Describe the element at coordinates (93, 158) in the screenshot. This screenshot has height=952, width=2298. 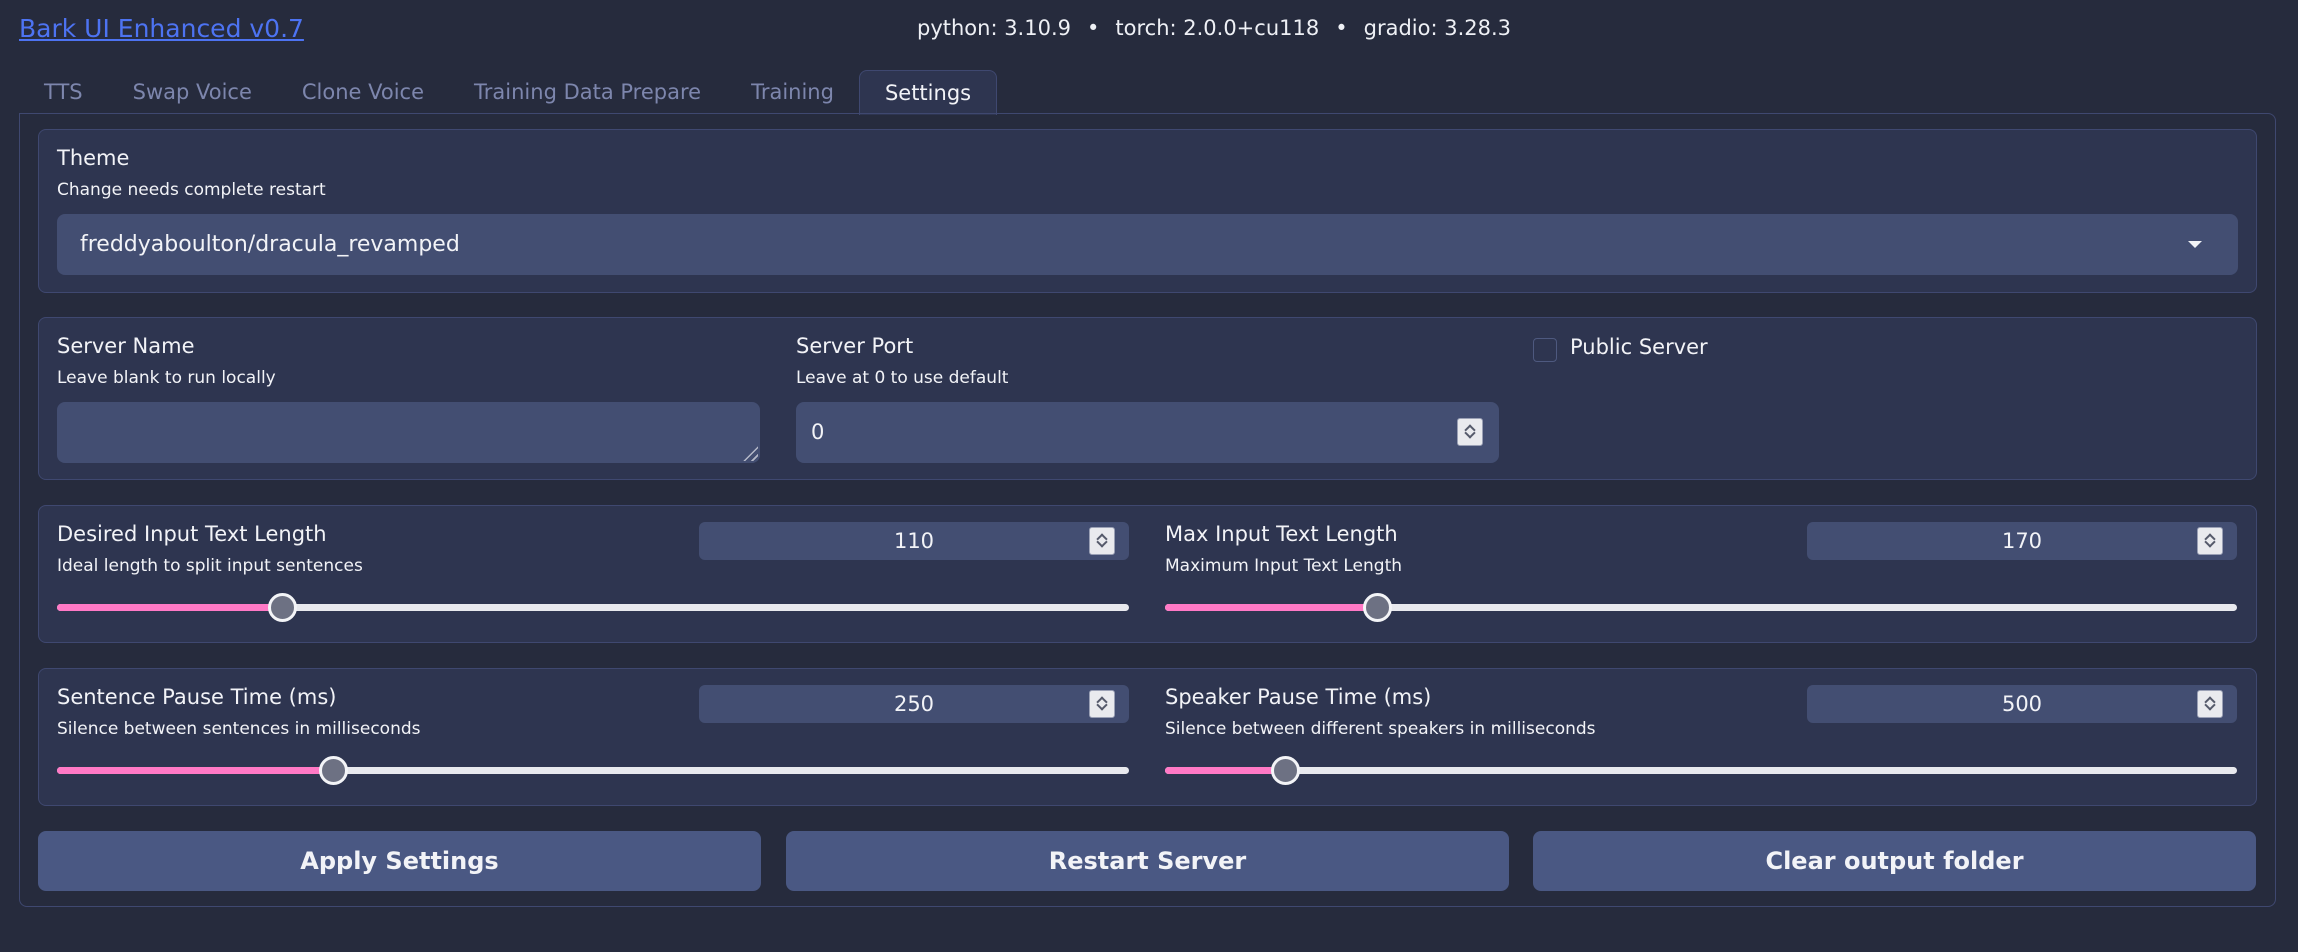
I see `theme-label: Theme` at that location.